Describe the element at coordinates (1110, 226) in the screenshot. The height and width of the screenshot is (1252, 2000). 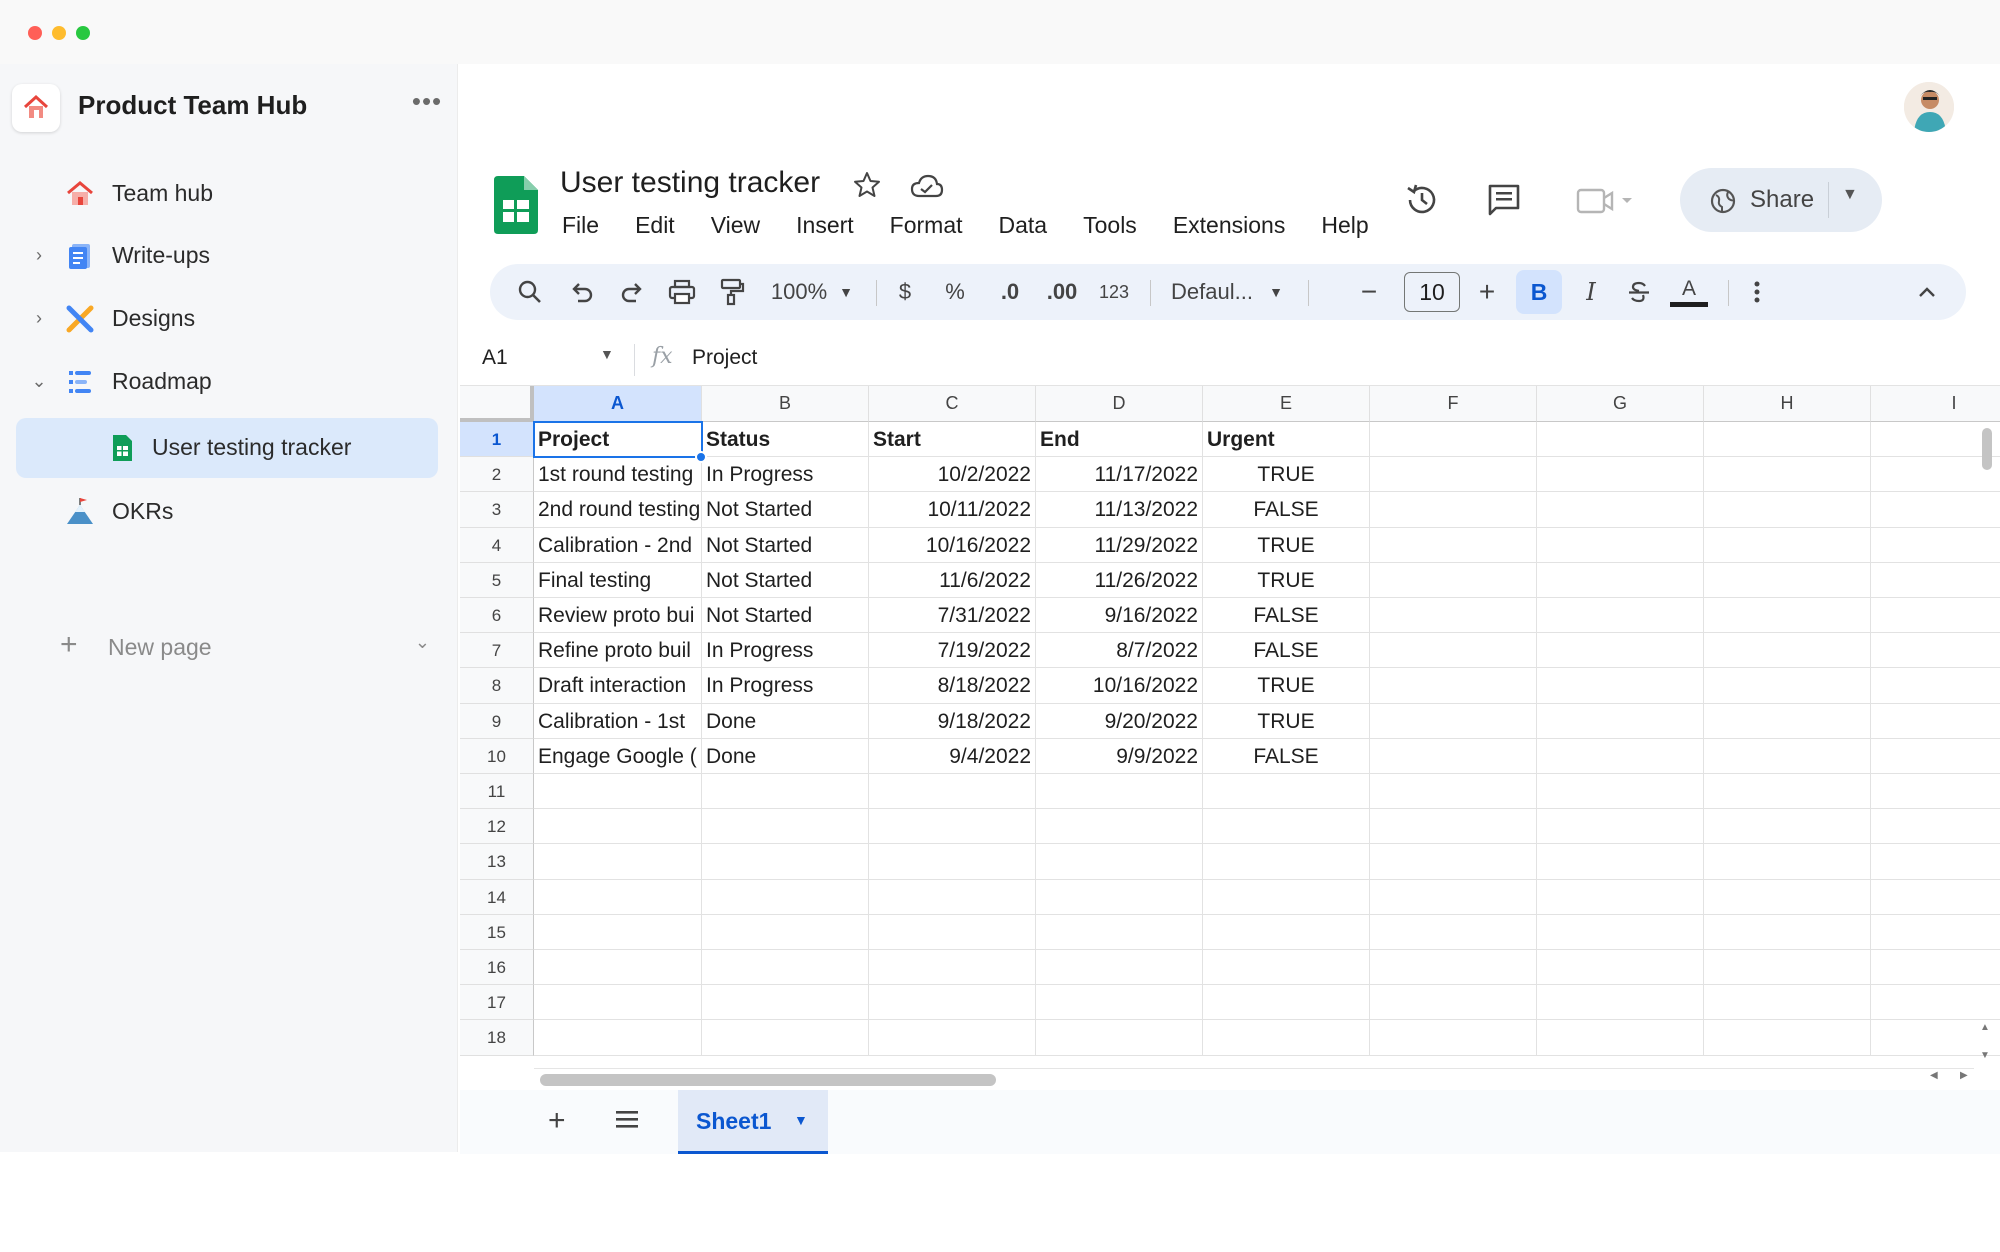
I see `menu-tools: Tools` at that location.